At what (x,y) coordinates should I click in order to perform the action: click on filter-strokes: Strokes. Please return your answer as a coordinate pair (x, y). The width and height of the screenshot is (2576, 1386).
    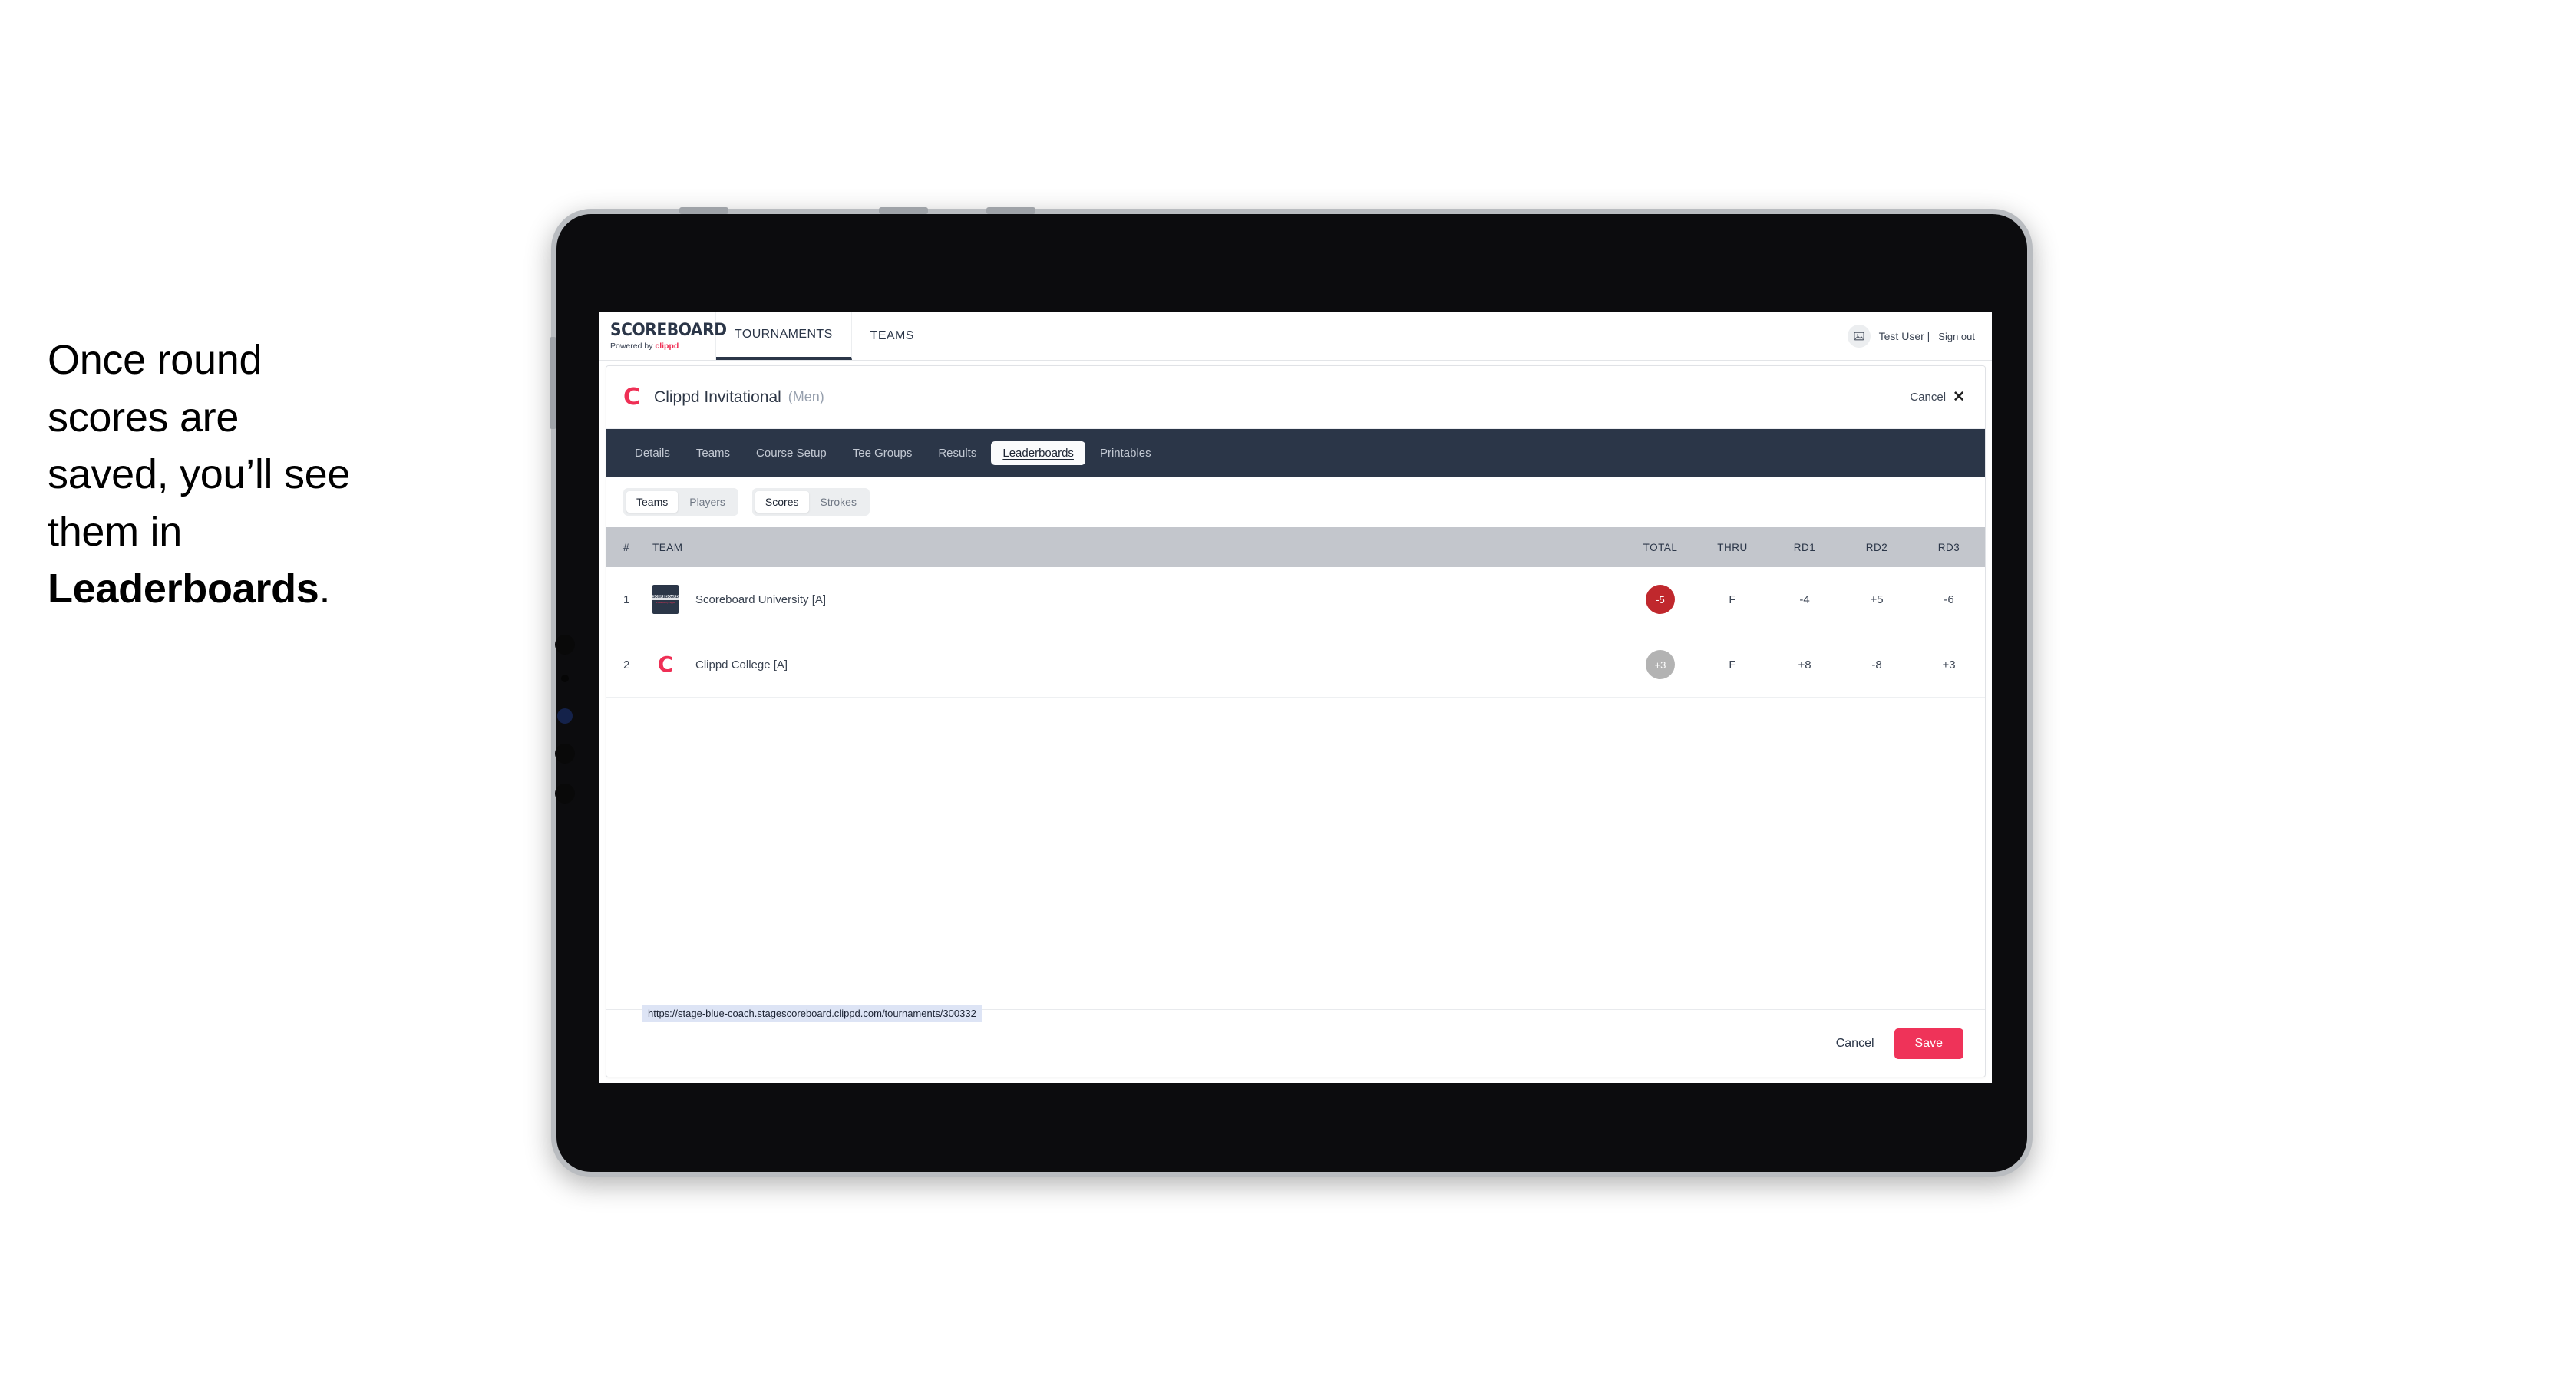
    Looking at the image, I should click on (839, 502).